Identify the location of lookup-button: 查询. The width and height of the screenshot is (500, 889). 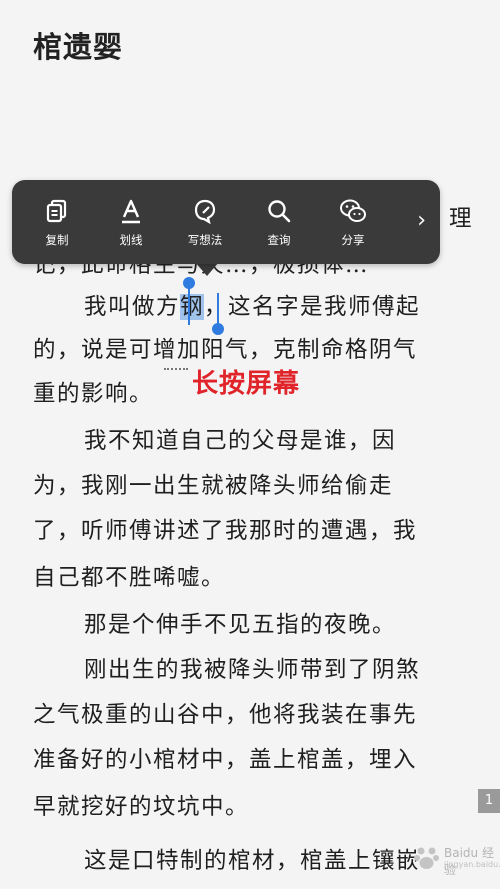
(279, 222).